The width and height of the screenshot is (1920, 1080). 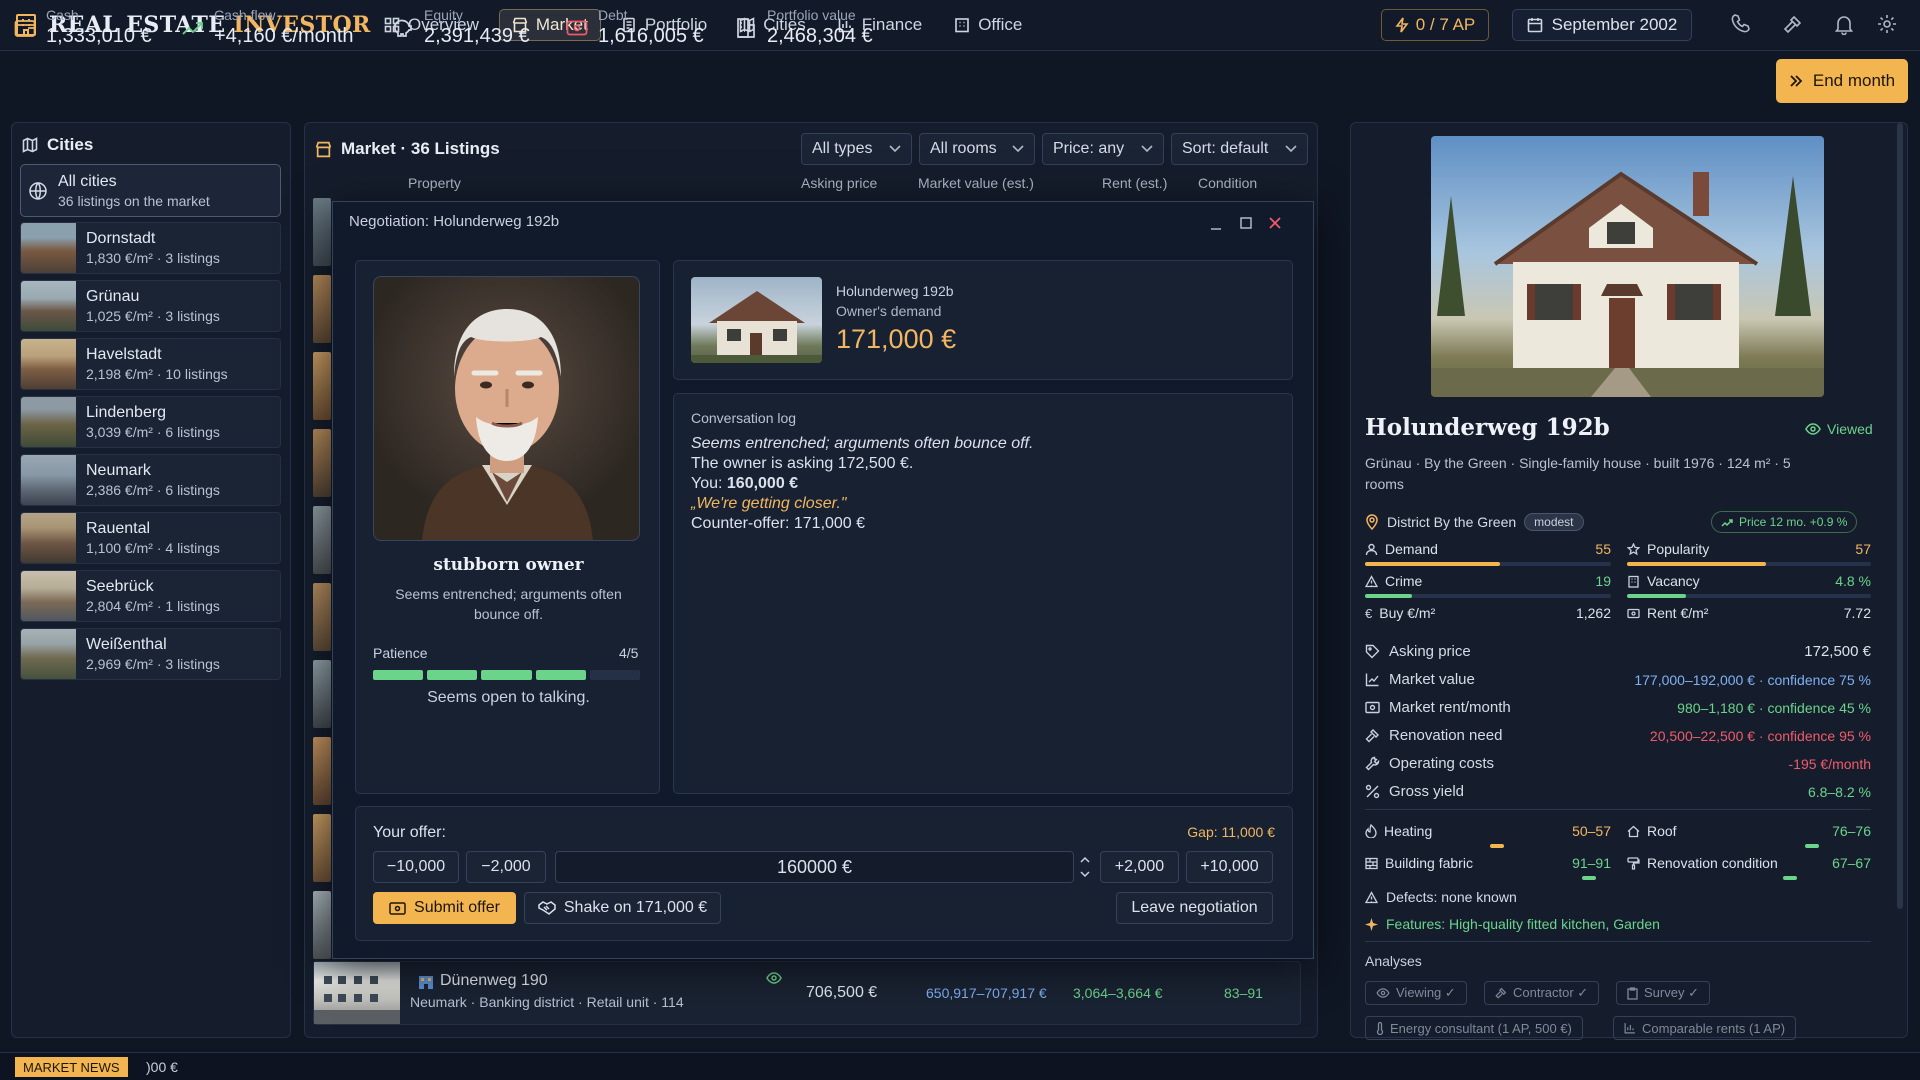 I want to click on fabric-bar-marker, so click(x=1488, y=878).